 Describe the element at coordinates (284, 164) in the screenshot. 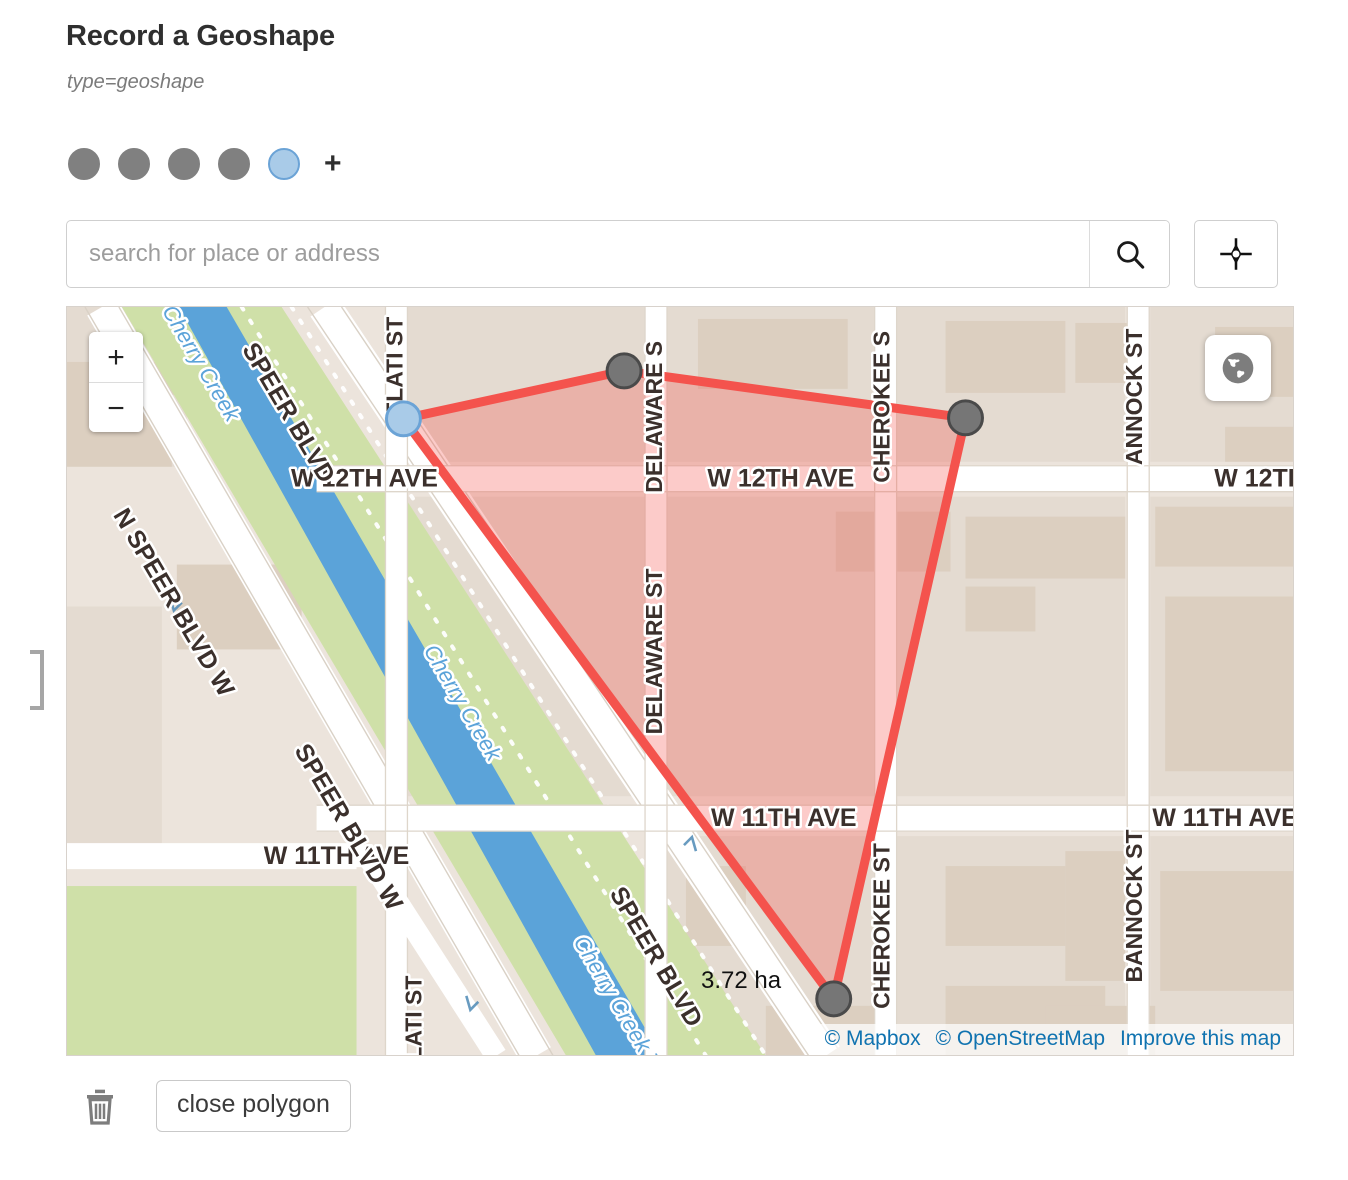

I see `stepper-dot-5-active` at that location.